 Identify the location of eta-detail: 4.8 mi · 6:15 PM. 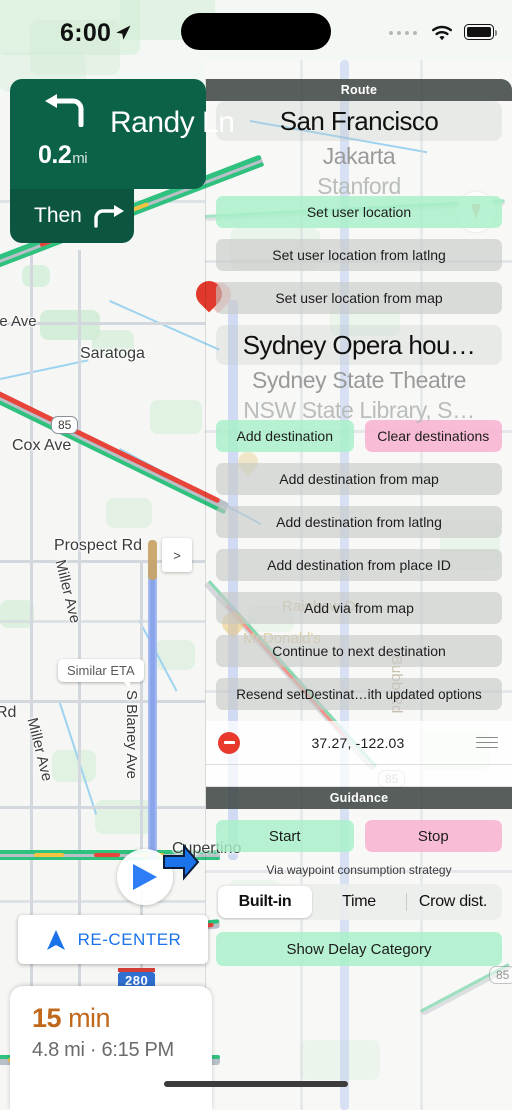
(103, 1050).